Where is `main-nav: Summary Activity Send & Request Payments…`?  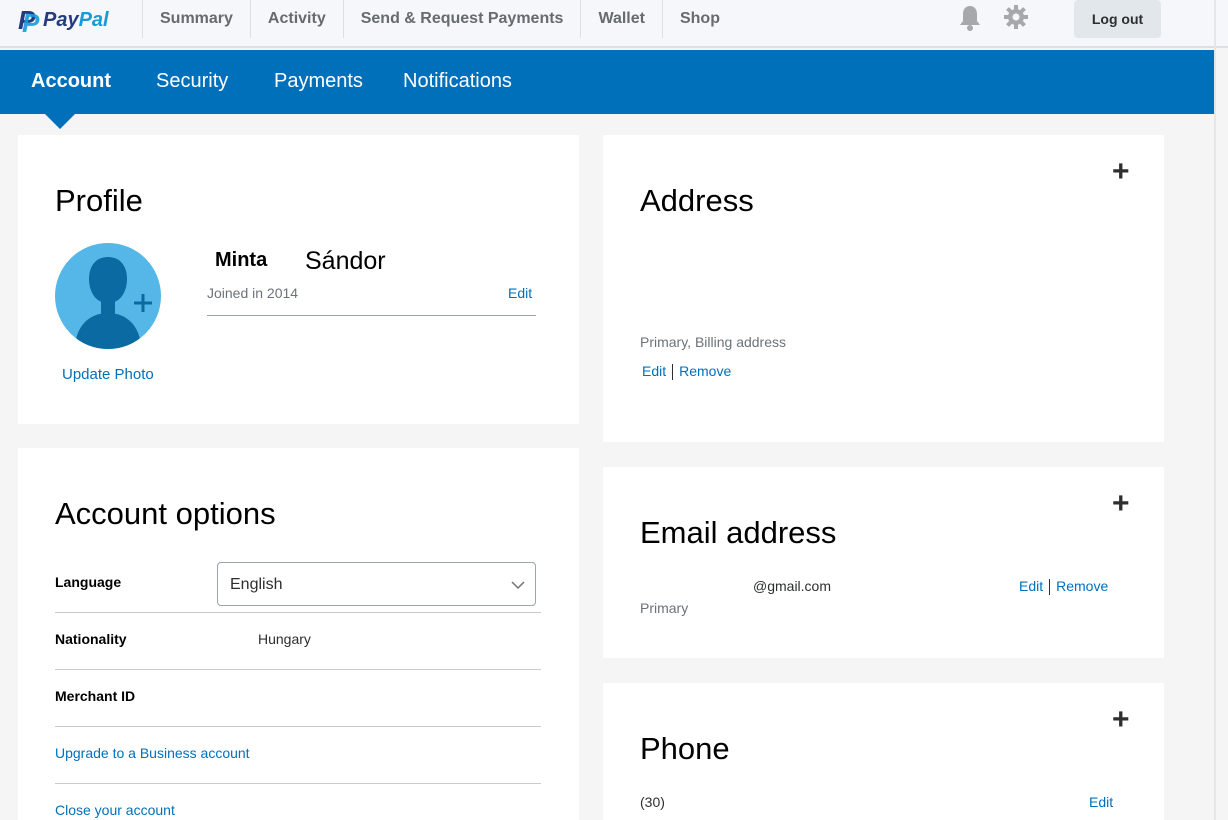
main-nav: Summary Activity Send & Request Payments… is located at coordinates (439, 20).